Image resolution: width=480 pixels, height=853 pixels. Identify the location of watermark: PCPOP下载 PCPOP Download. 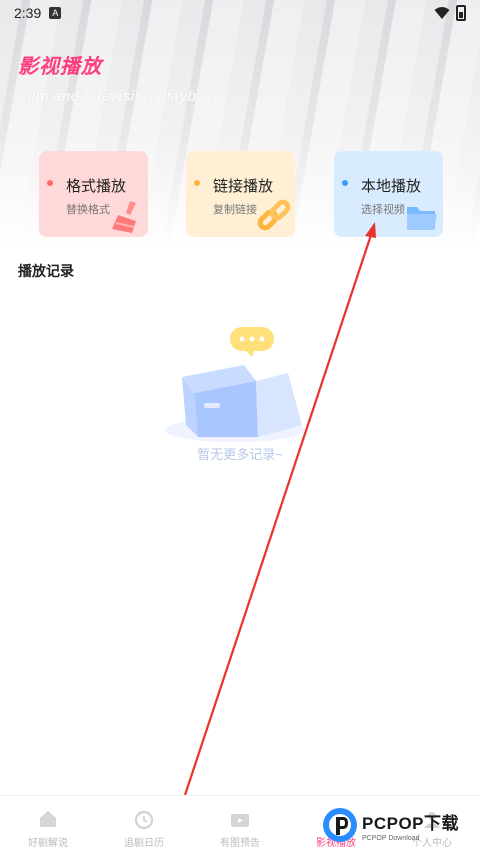
(401, 825).